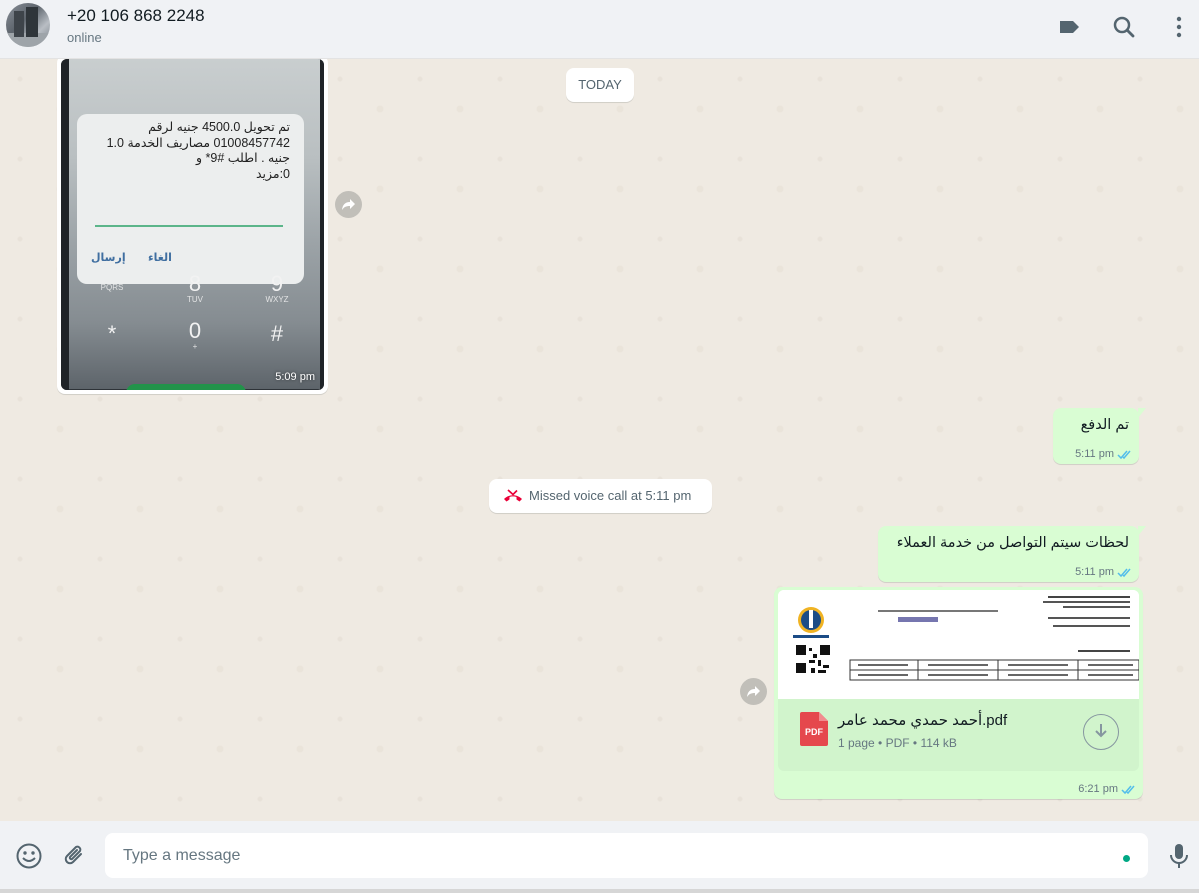  Describe the element at coordinates (958, 644) in the screenshot. I see `document-preview` at that location.